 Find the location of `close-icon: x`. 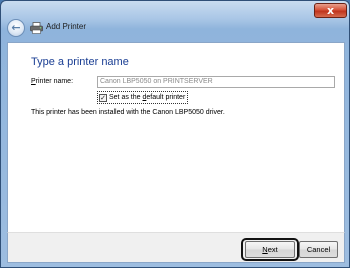

close-icon: x is located at coordinates (330, 10).